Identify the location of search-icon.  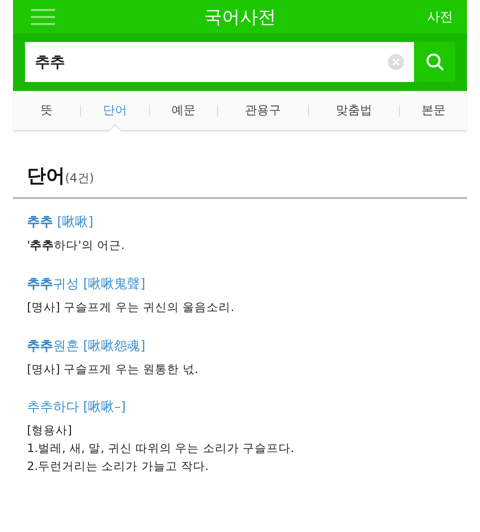
(435, 62).